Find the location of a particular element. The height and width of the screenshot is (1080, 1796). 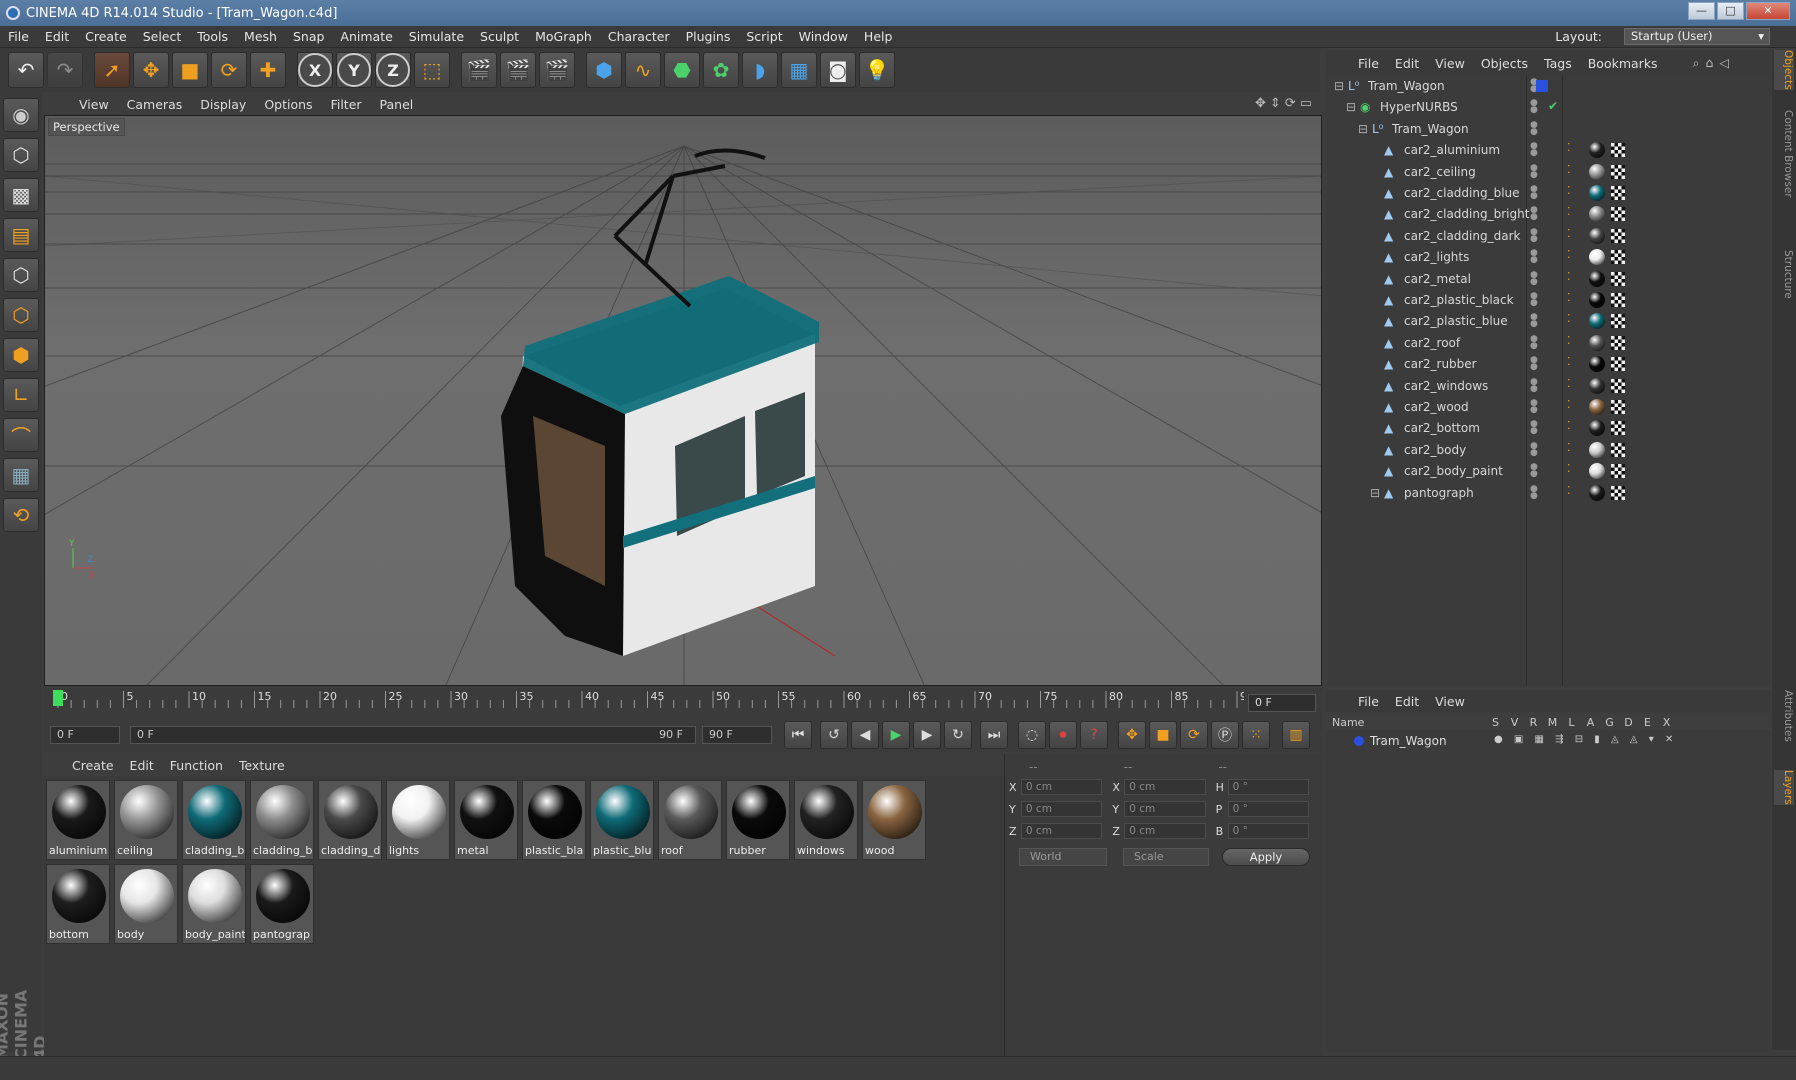

y-axis-lock: Y is located at coordinates (354, 70).